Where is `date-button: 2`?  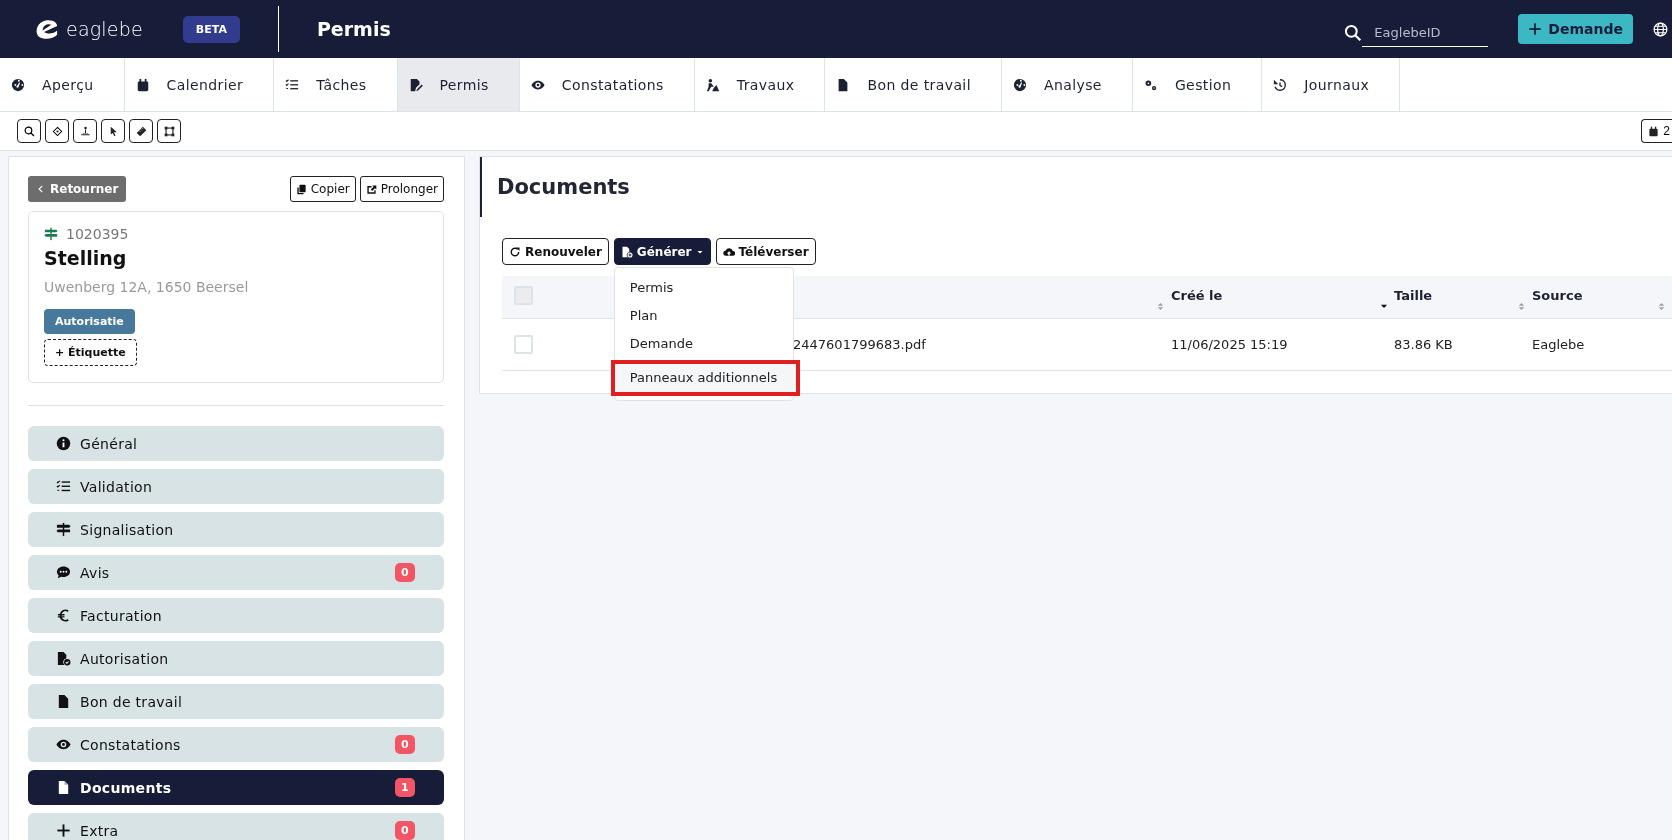 date-button: 2 is located at coordinates (1656, 131).